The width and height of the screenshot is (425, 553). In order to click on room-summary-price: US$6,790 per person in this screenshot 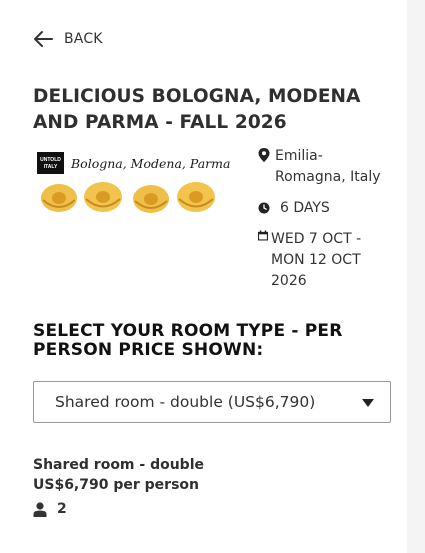, I will do `click(116, 485)`.